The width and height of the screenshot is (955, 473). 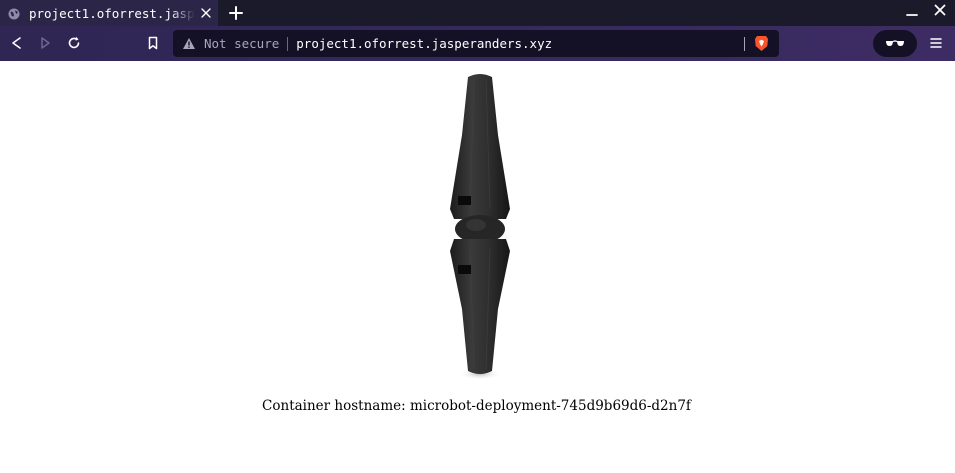 What do you see at coordinates (480, 227) in the screenshot?
I see `microbot-robot-image` at bounding box center [480, 227].